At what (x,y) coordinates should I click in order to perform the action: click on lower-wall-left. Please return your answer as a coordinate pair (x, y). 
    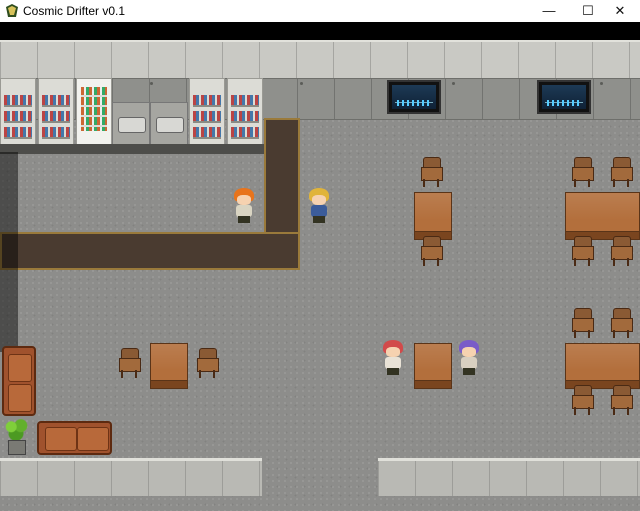
    Looking at the image, I should click on (131, 477).